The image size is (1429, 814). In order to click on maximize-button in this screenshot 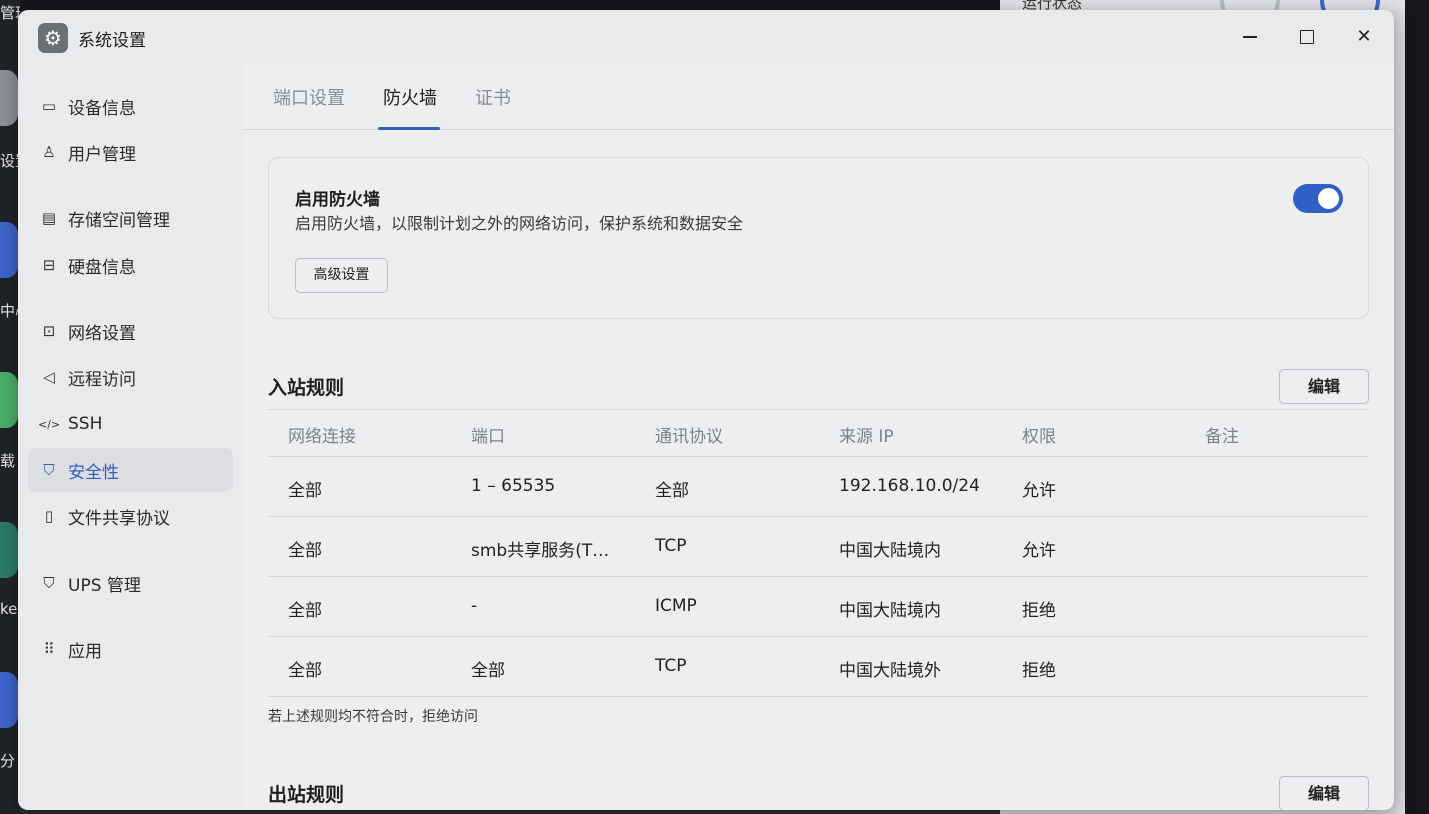, I will do `click(1307, 37)`.